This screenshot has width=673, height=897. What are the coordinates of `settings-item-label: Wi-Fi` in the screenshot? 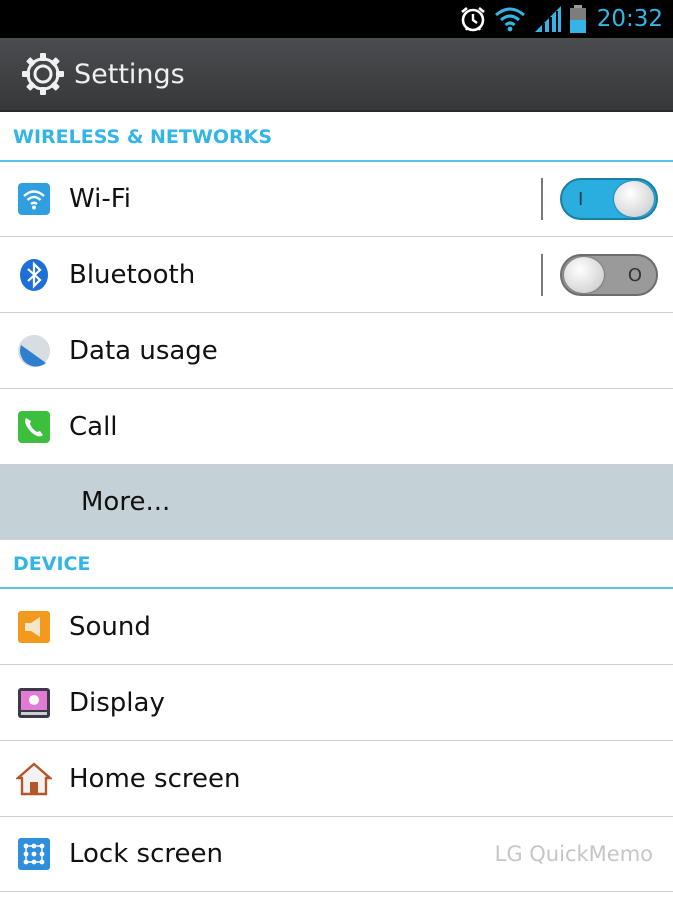 It's located at (100, 199).